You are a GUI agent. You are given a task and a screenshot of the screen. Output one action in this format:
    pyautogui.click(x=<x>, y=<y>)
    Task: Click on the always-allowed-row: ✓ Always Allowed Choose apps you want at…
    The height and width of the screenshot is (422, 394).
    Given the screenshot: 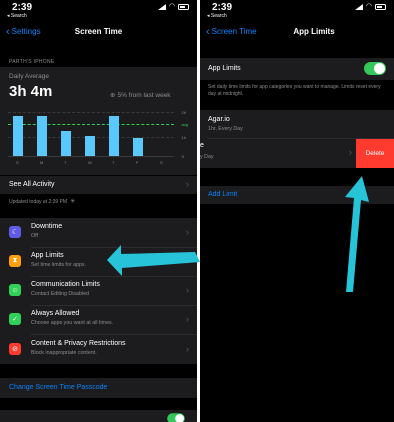 What is the action you would take?
    pyautogui.click(x=98, y=320)
    